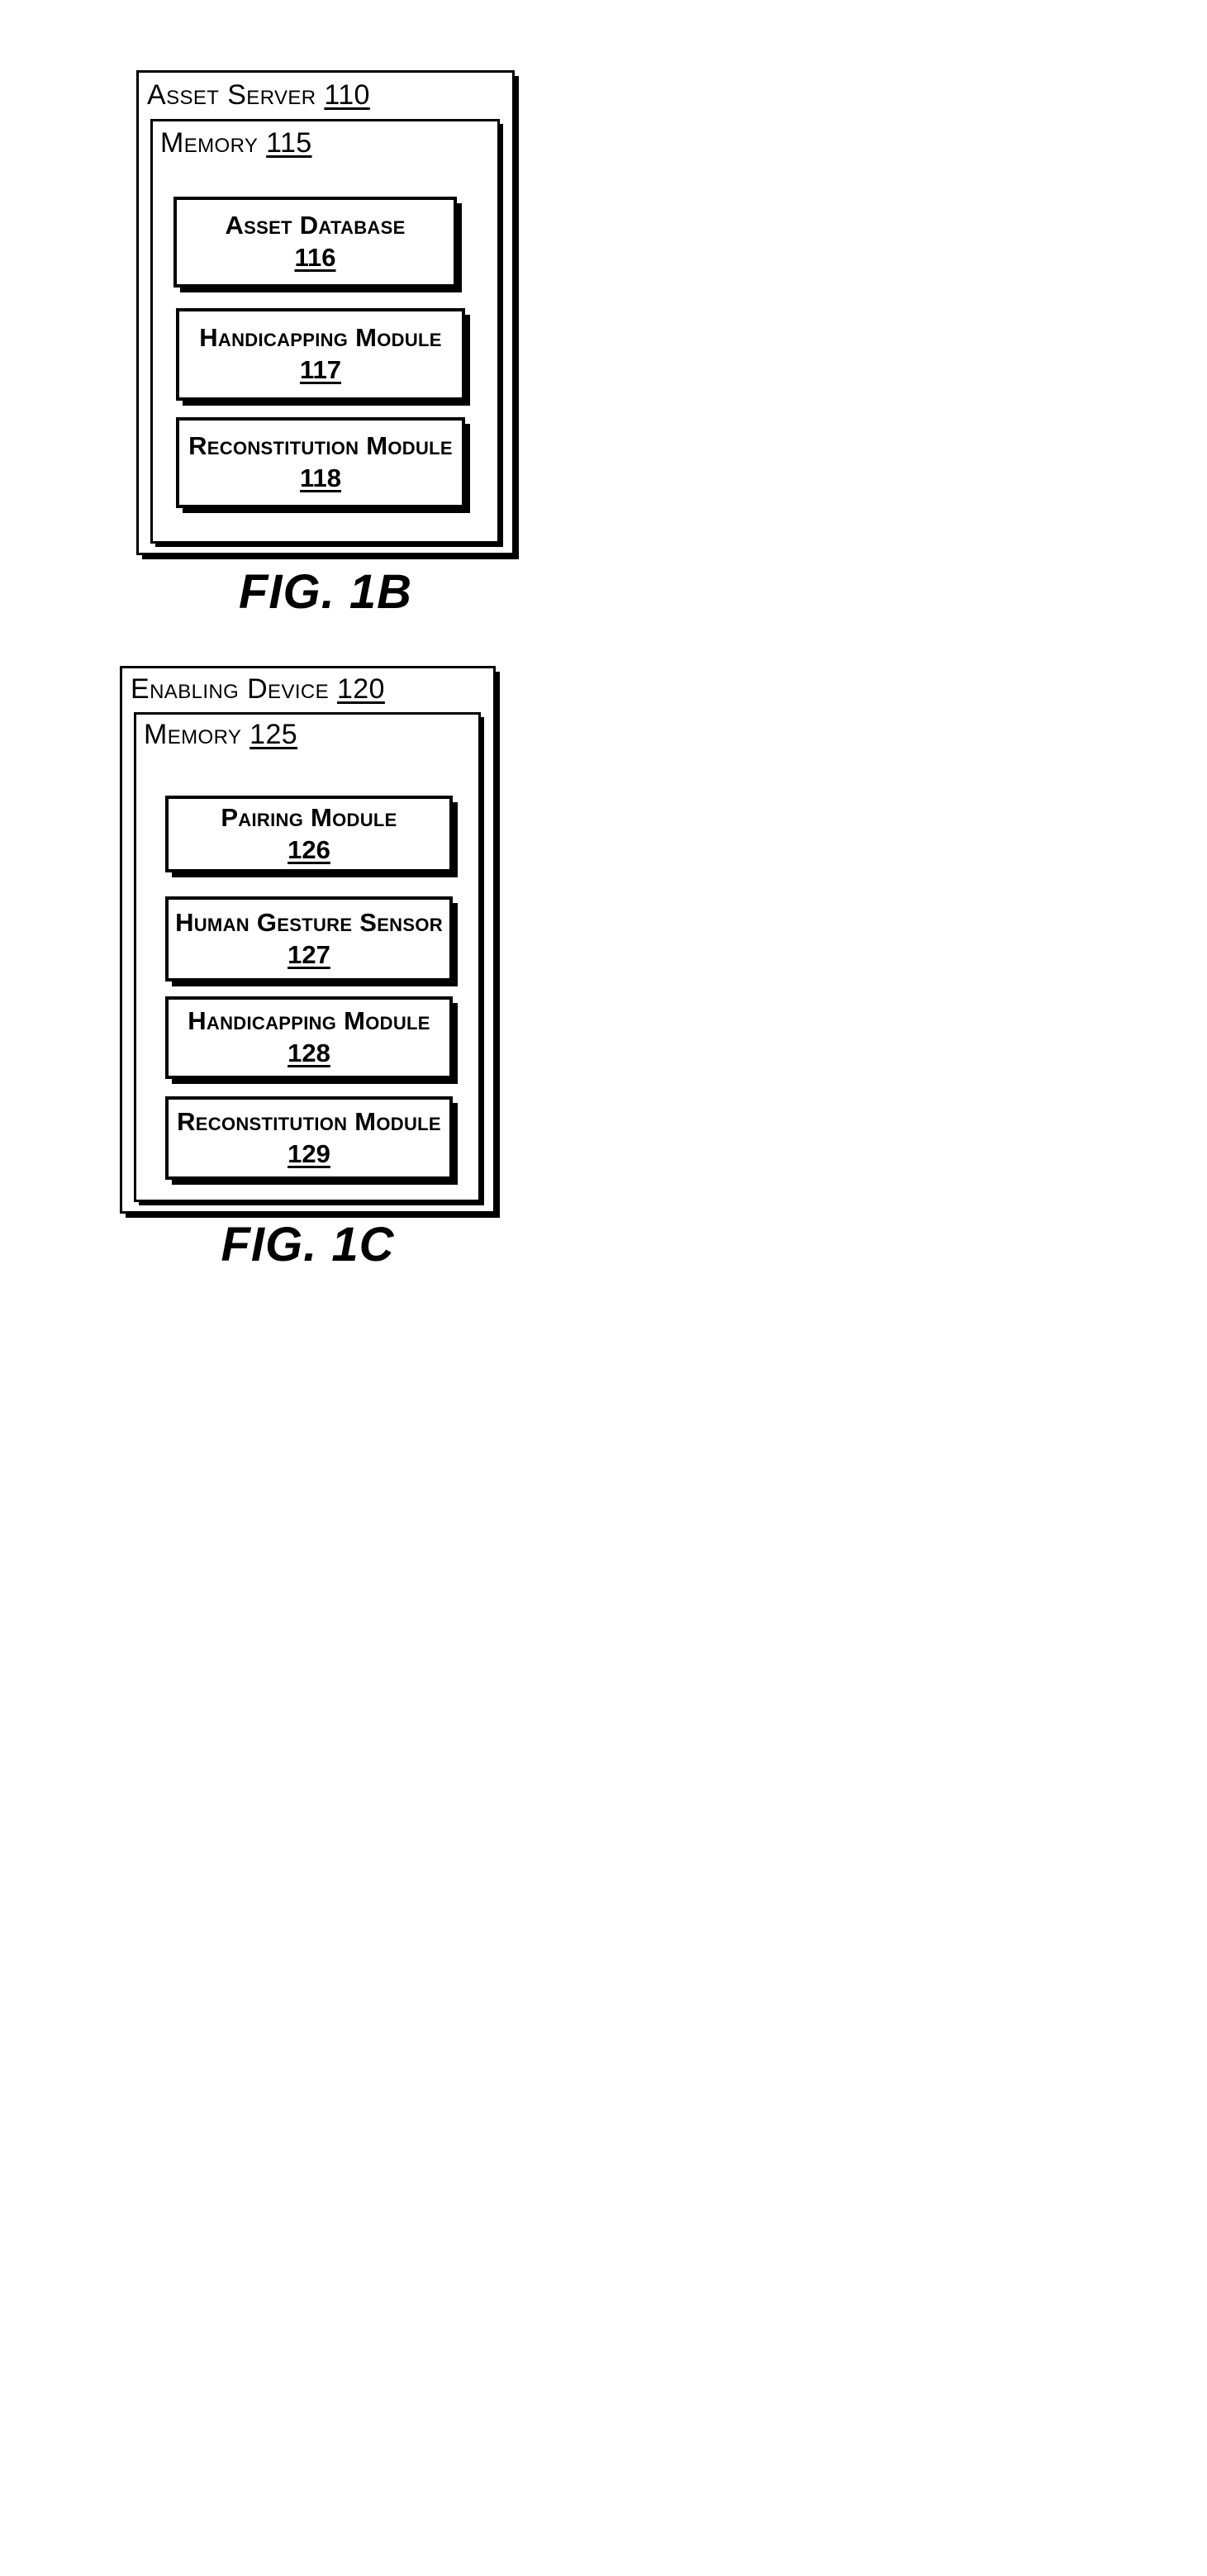  I want to click on module-reconstitution-129-ref: 129, so click(308, 1153).